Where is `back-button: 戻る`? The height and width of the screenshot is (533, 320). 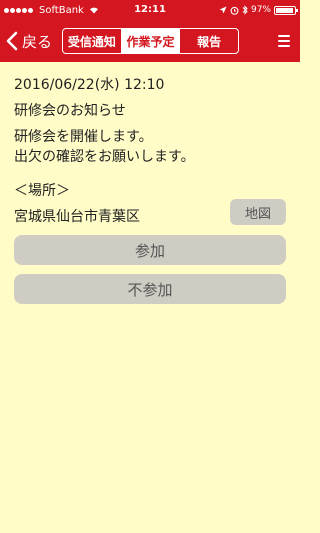
back-button: 戻る is located at coordinates (29, 41).